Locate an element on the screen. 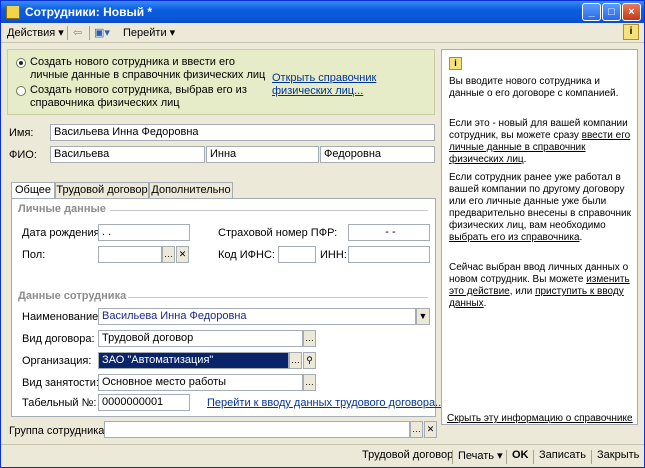 Image resolution: width=645 pixels, height=468 pixels. window-title: Сотрудники: Новый * is located at coordinates (89, 12).